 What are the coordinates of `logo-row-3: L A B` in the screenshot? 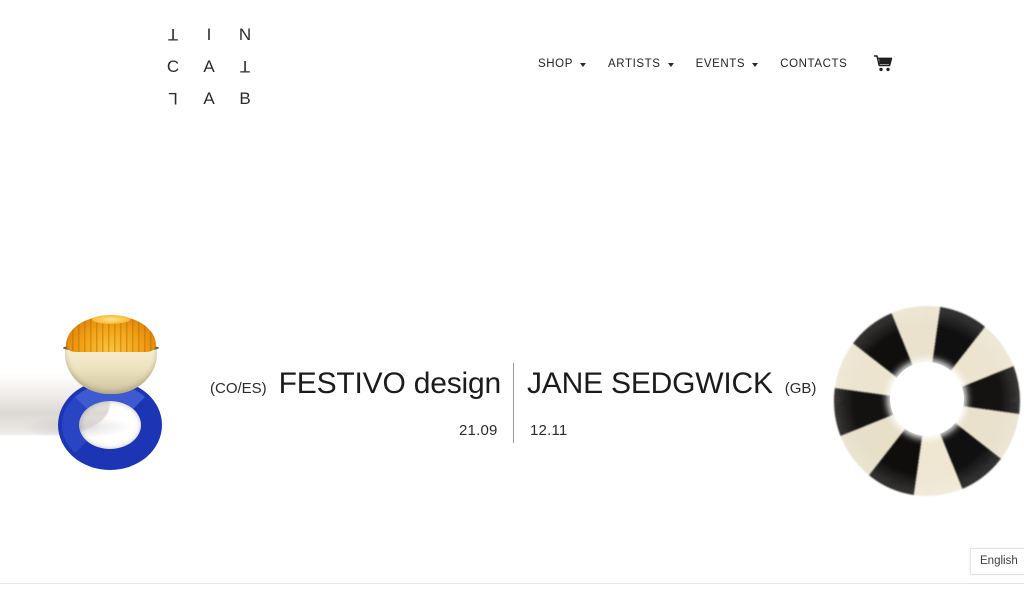 It's located at (209, 98).